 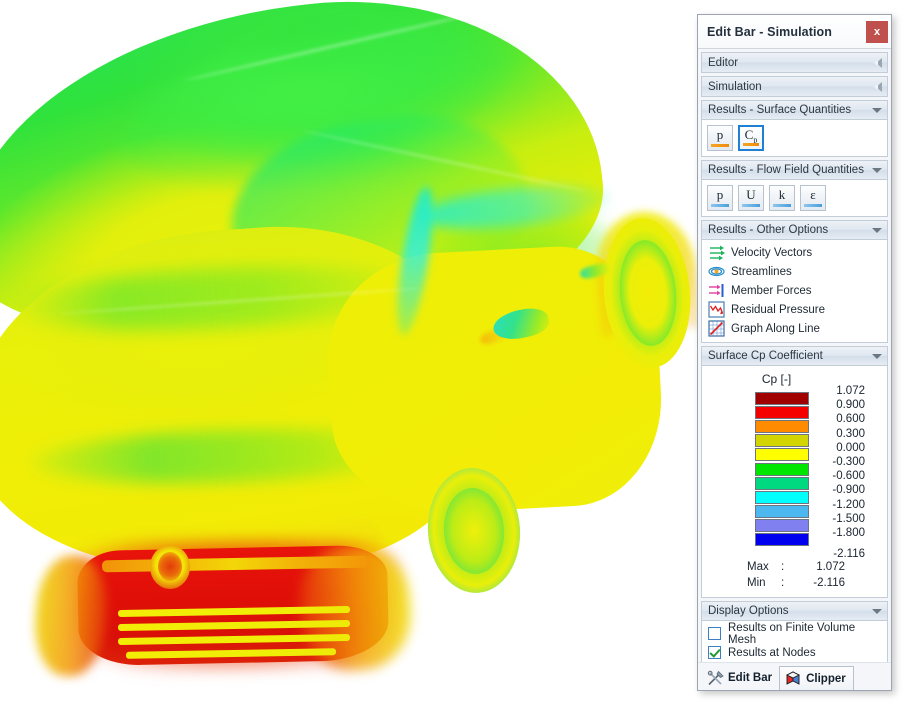 I want to click on option-residual-pressure: Residual Pressure, so click(x=794, y=309).